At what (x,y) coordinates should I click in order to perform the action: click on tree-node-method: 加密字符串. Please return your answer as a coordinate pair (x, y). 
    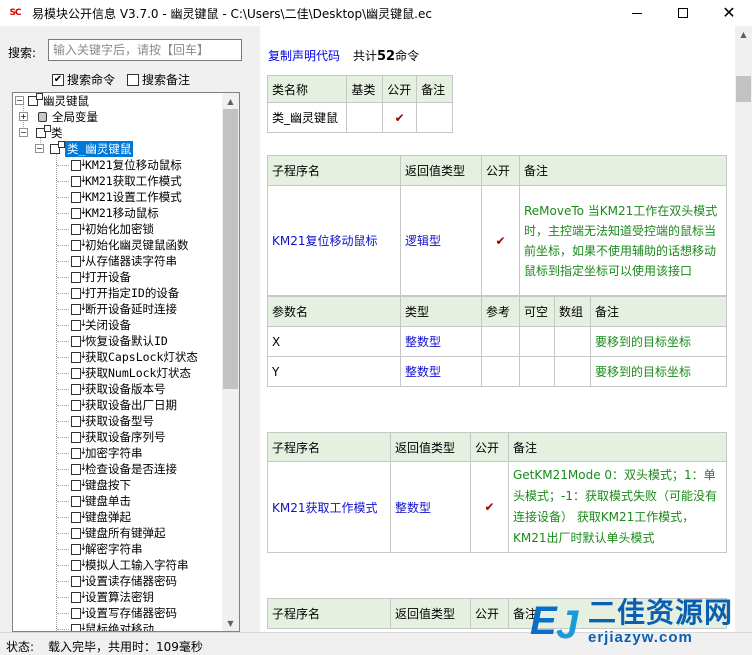
    Looking at the image, I should click on (107, 453).